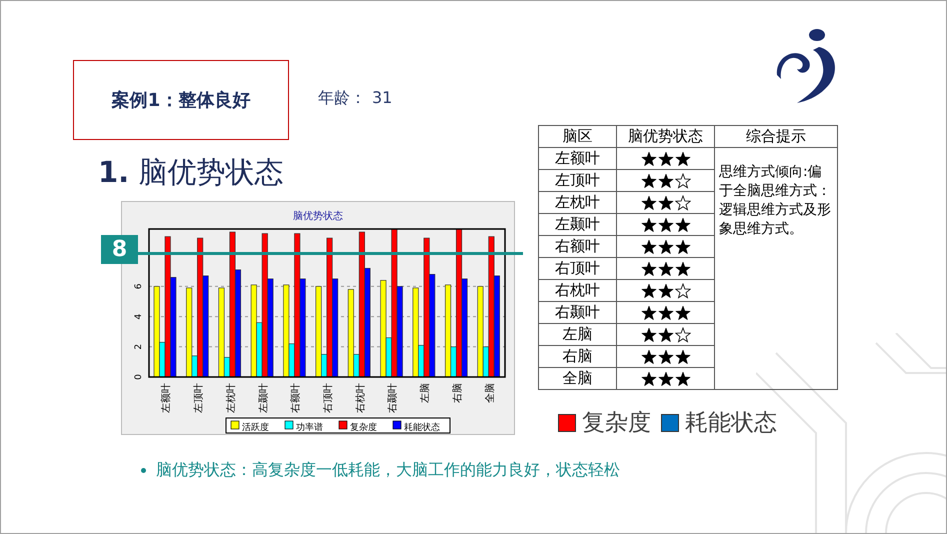 The height and width of the screenshot is (534, 947). What do you see at coordinates (264, 398) in the screenshot?
I see `category-label: 左颞叶` at bounding box center [264, 398].